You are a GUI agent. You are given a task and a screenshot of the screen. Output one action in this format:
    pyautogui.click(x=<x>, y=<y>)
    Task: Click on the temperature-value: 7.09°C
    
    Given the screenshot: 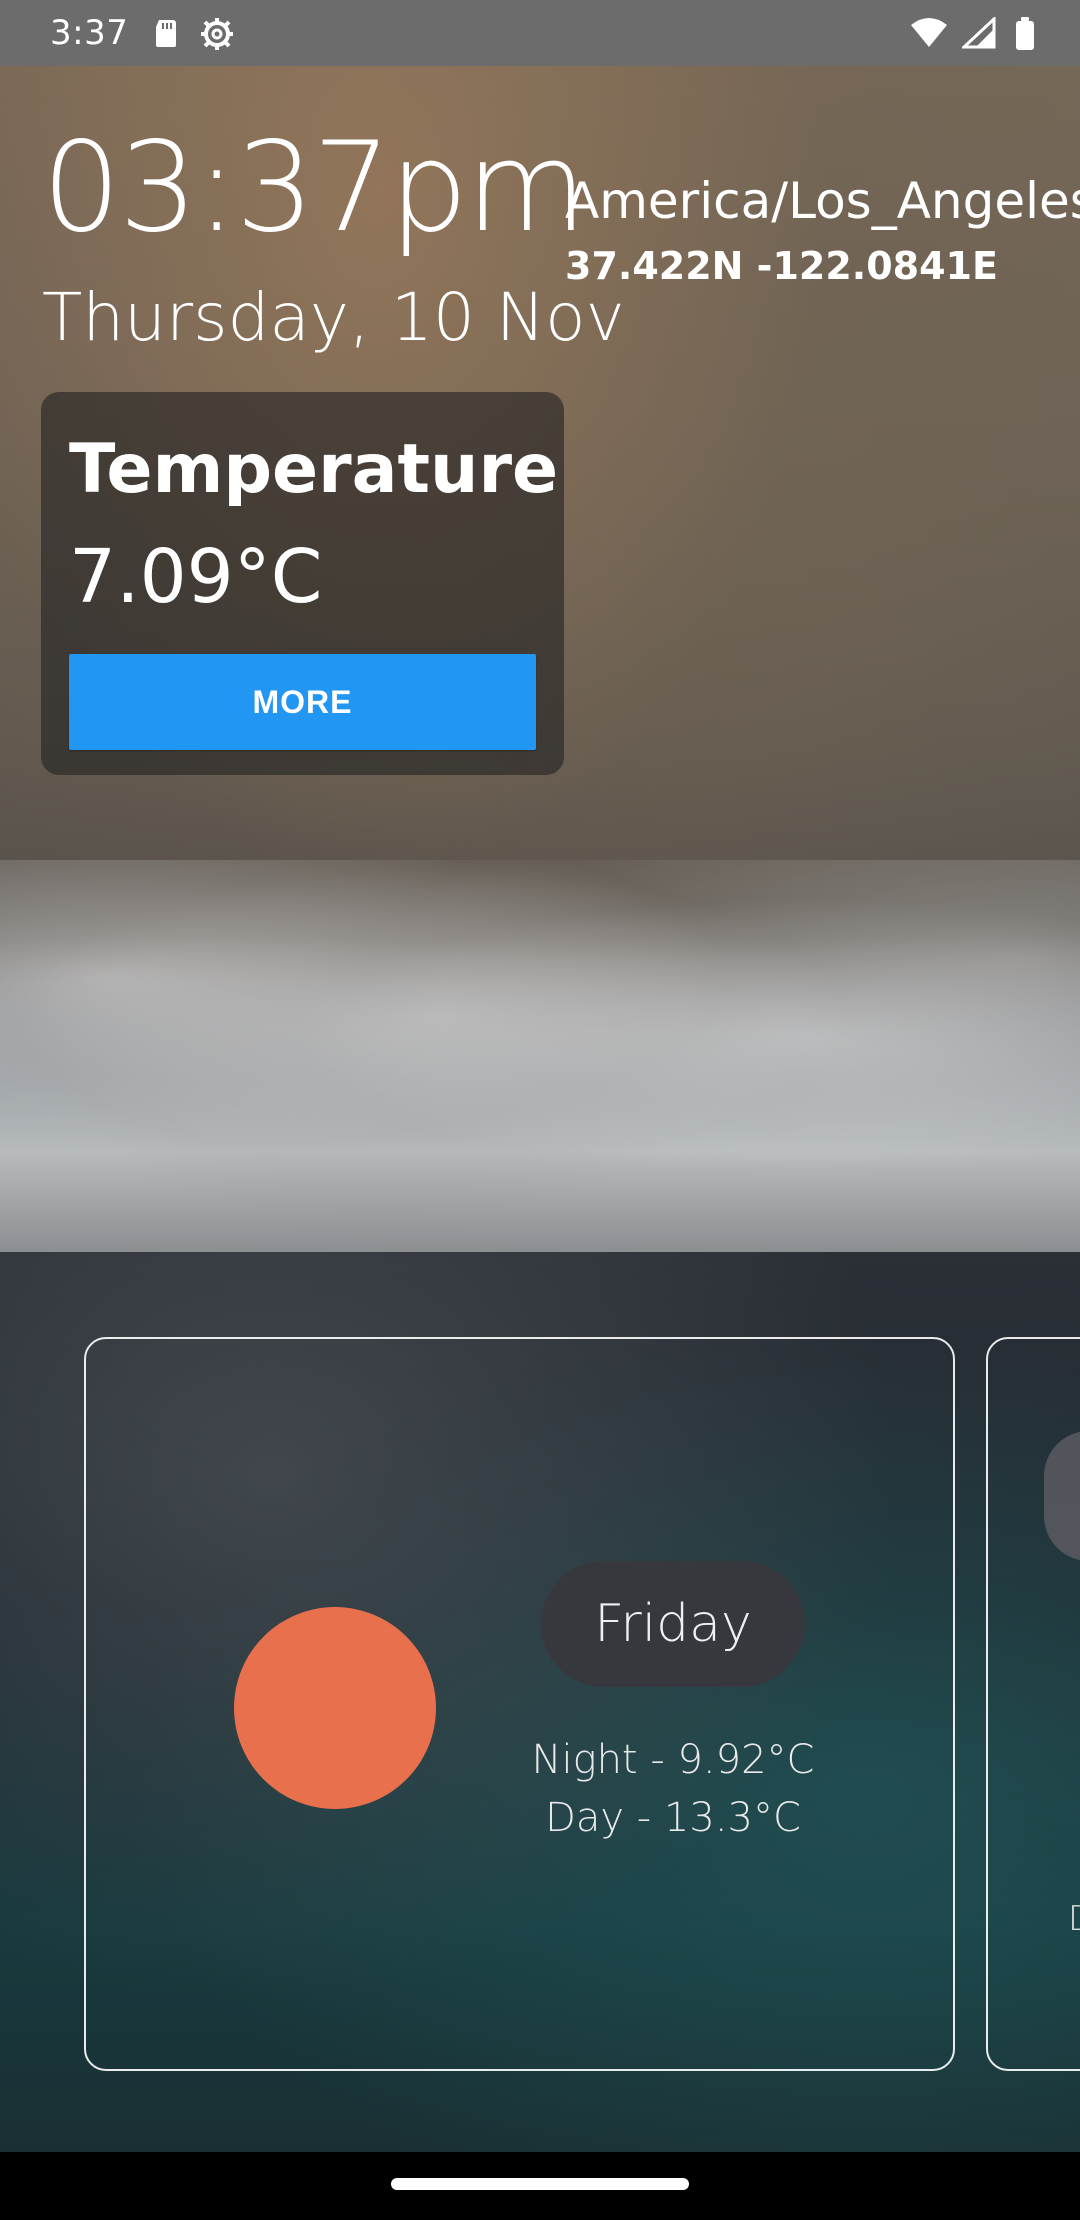 What is the action you would take?
    pyautogui.click(x=196, y=577)
    